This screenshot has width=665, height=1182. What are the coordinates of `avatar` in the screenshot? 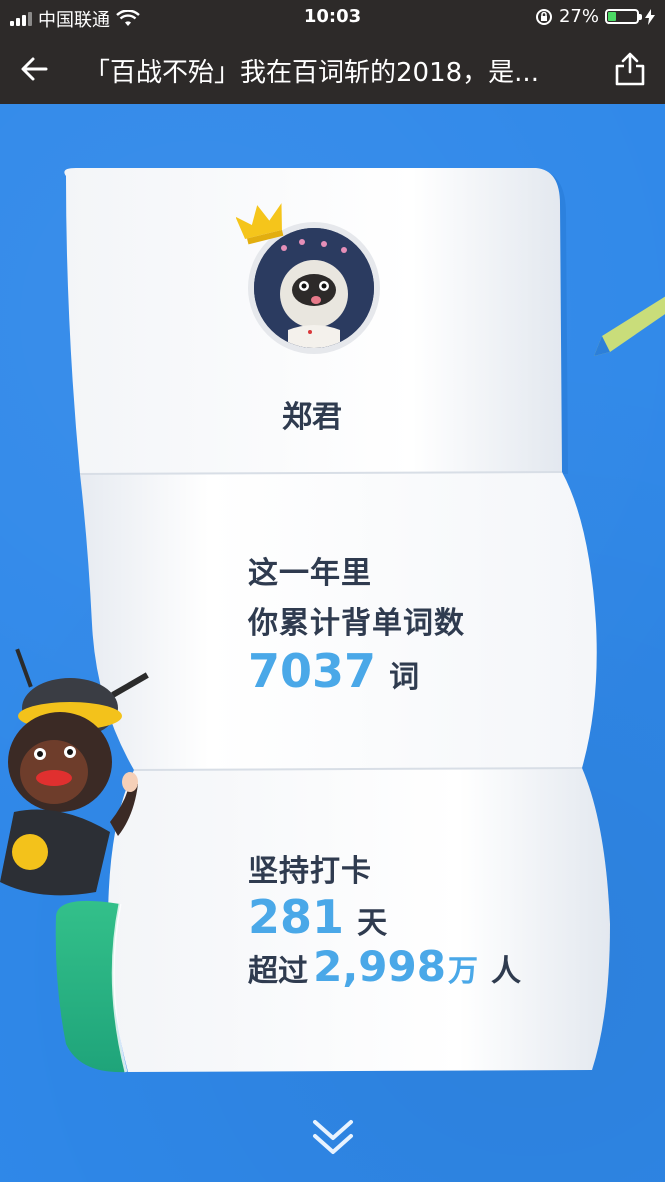 It's located at (314, 288).